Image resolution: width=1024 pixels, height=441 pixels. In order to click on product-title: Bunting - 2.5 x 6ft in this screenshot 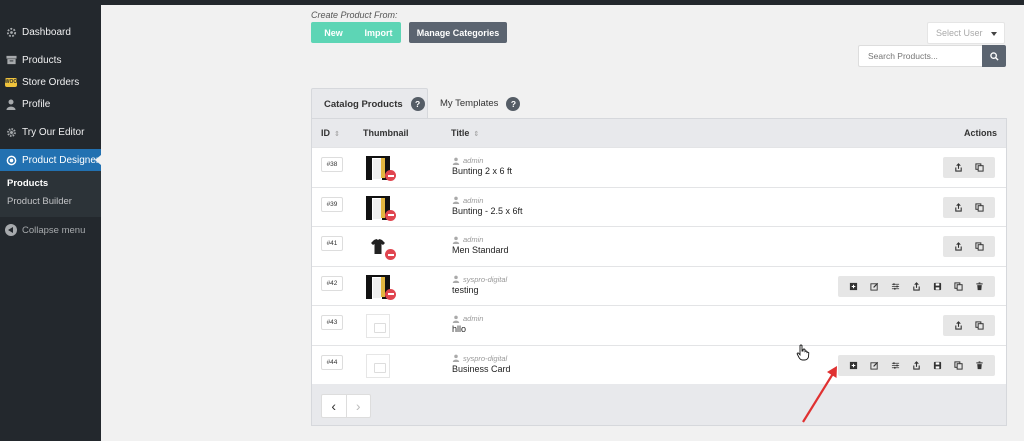, I will do `click(487, 211)`.